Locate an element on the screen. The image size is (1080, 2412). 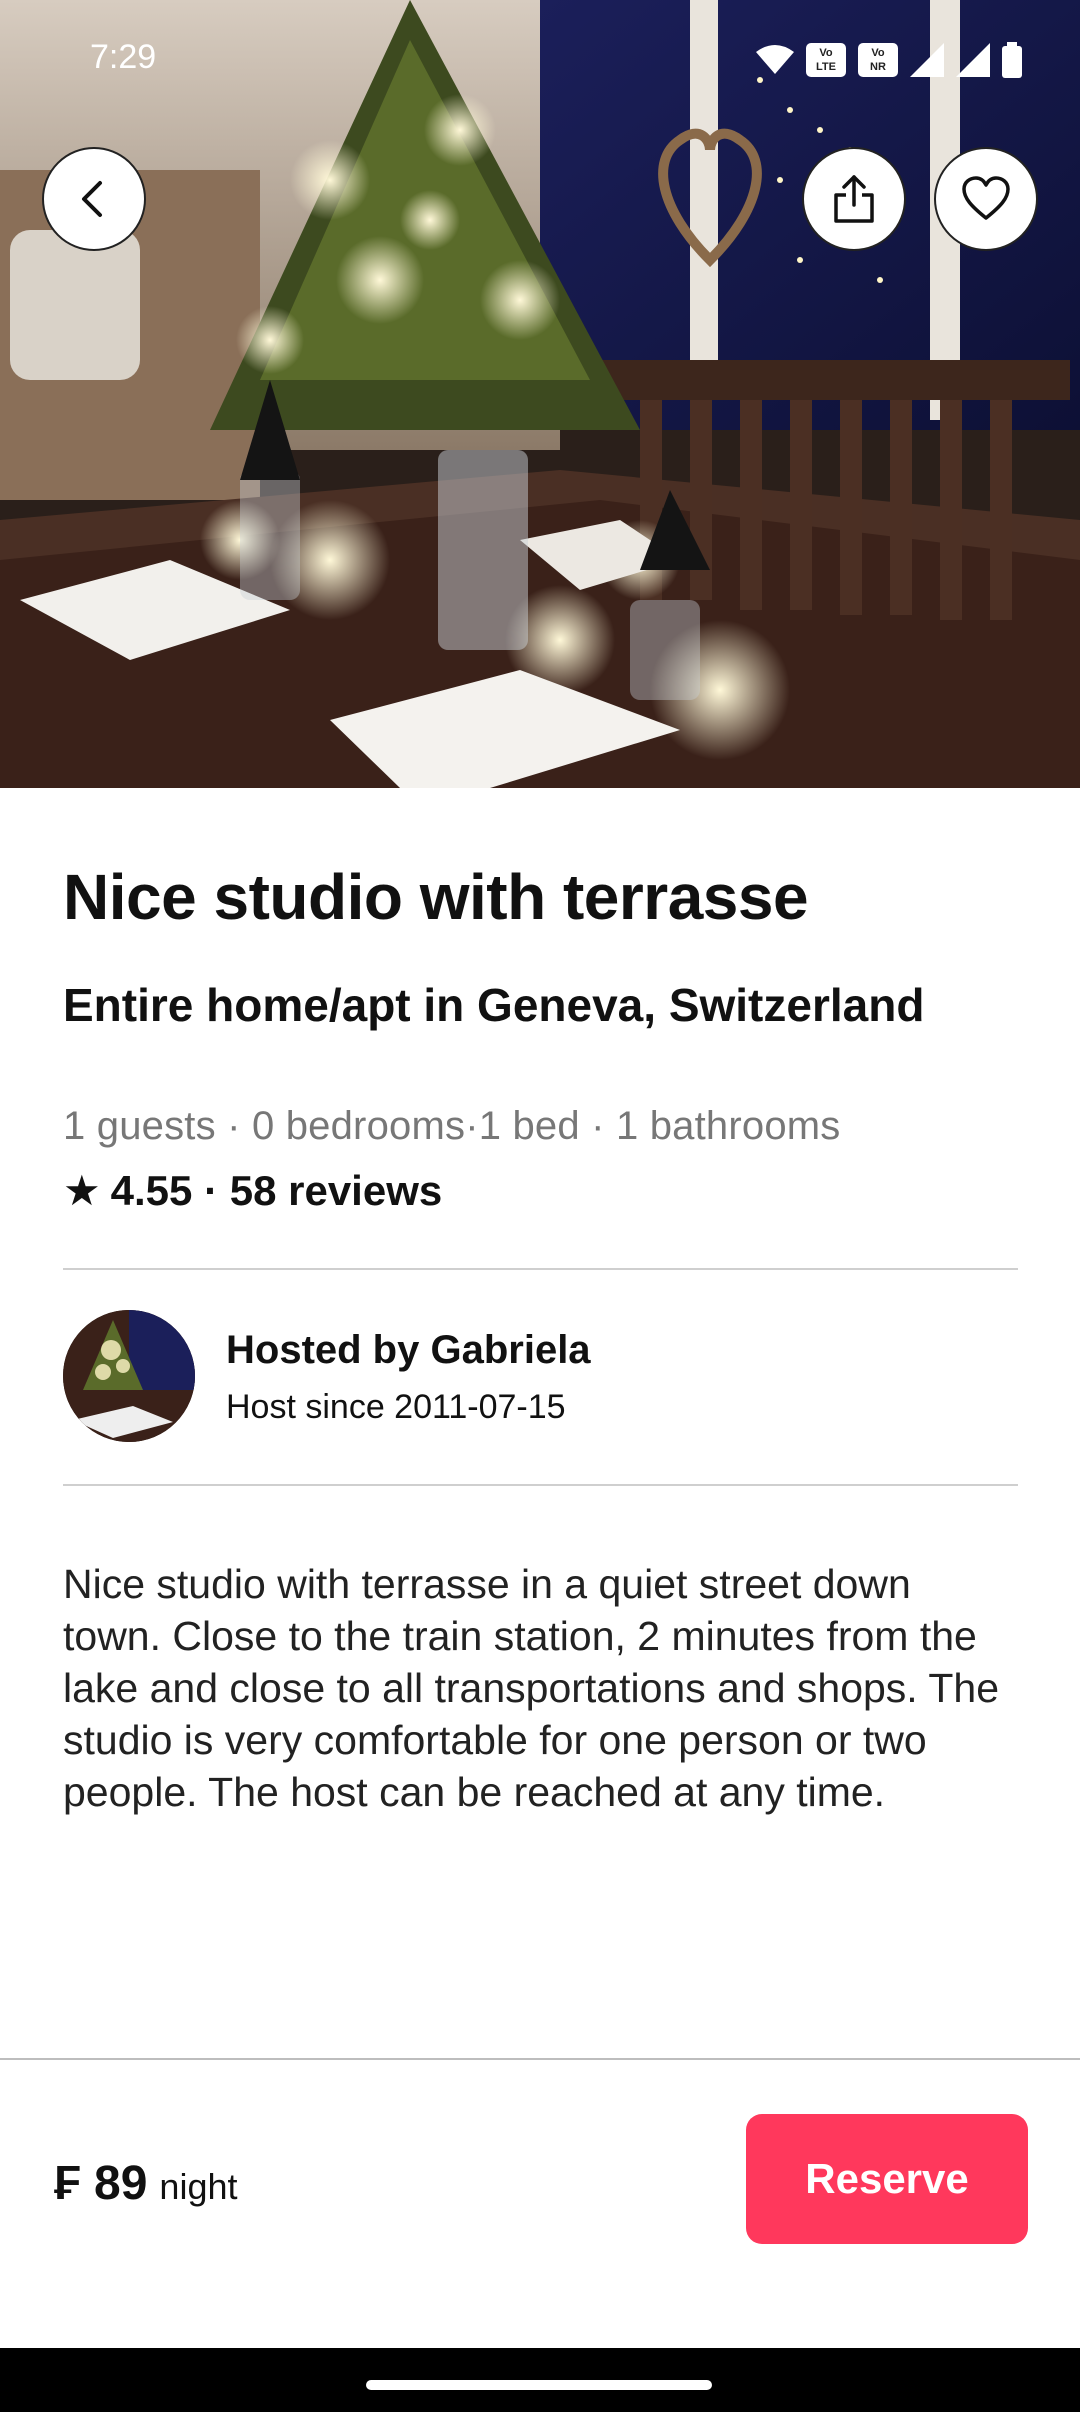
reserve-button: Reserve is located at coordinates (887, 2179).